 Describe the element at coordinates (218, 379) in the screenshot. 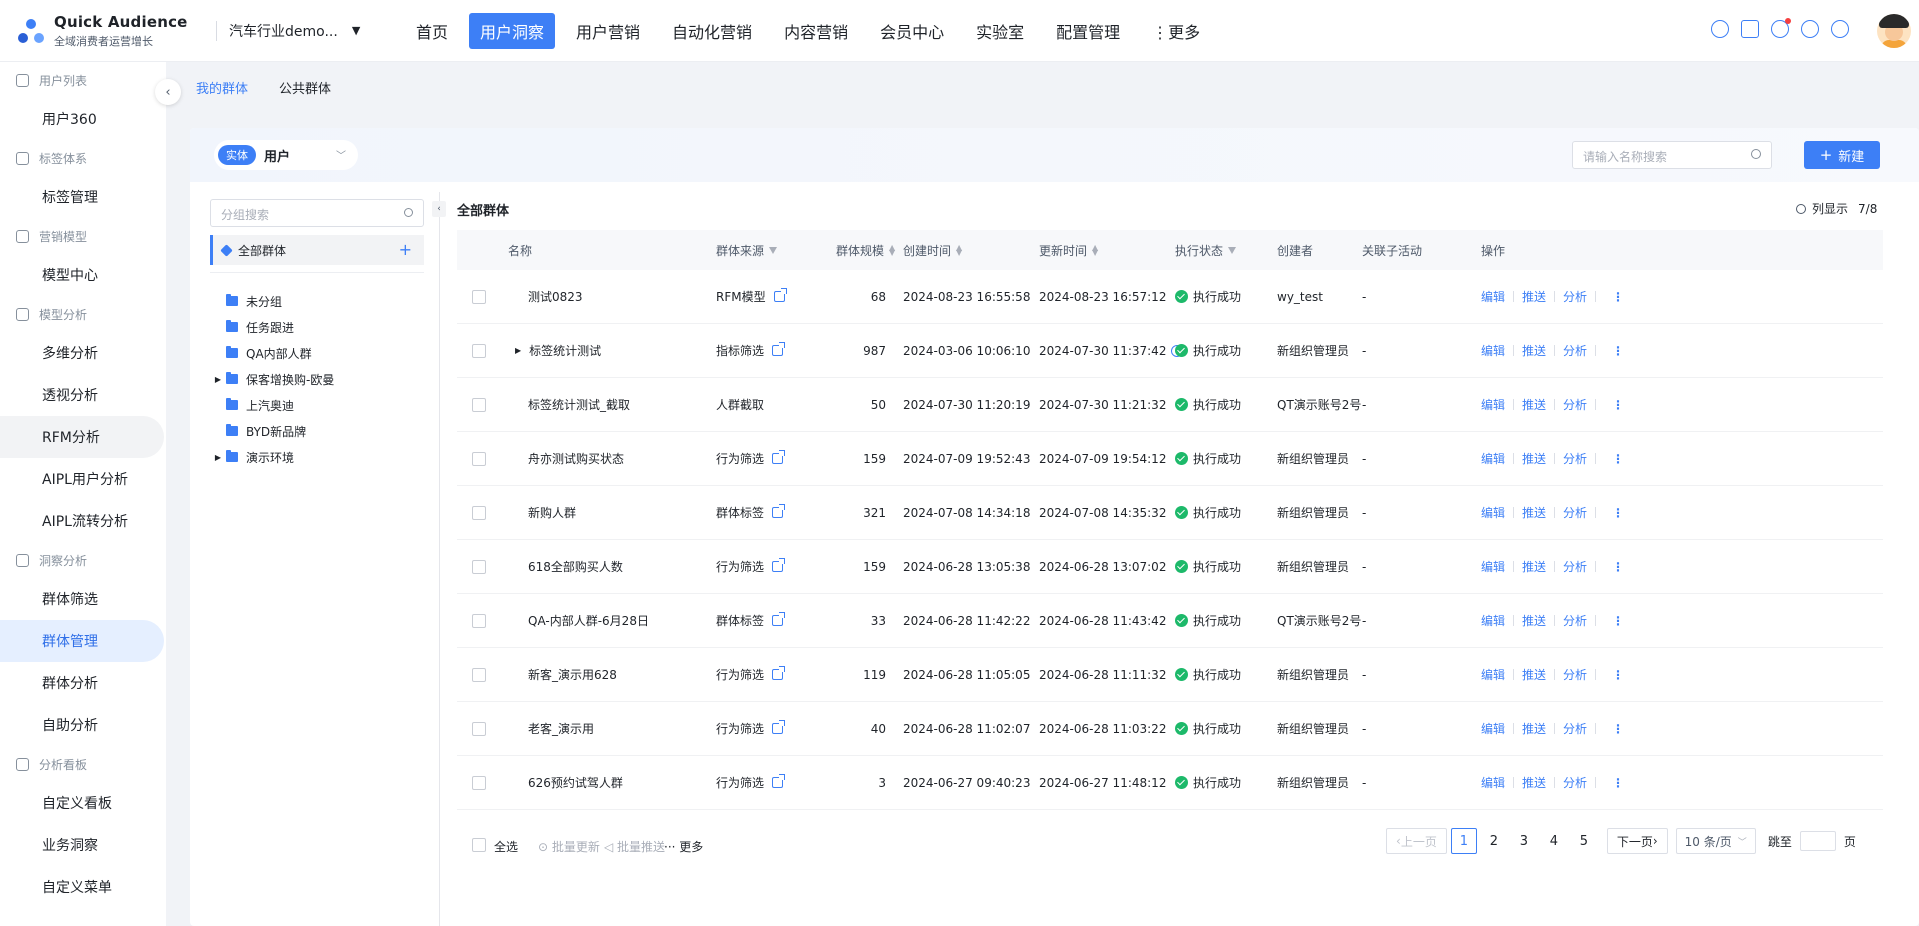

I see `caret-right-icon: ▶` at that location.